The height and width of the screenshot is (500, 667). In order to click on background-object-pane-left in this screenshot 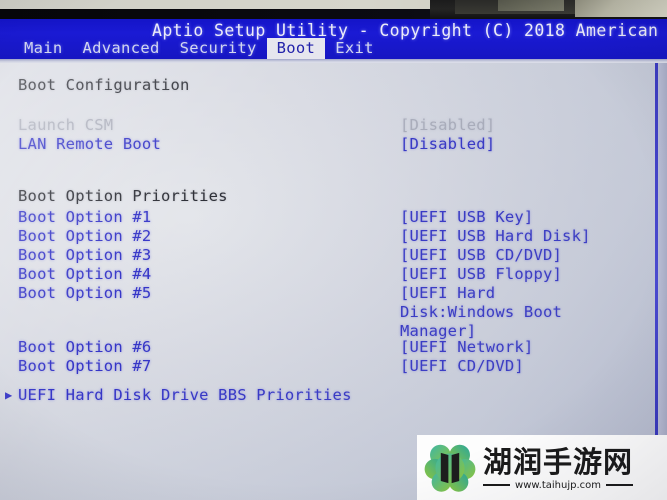, I will do `click(531, 5)`.